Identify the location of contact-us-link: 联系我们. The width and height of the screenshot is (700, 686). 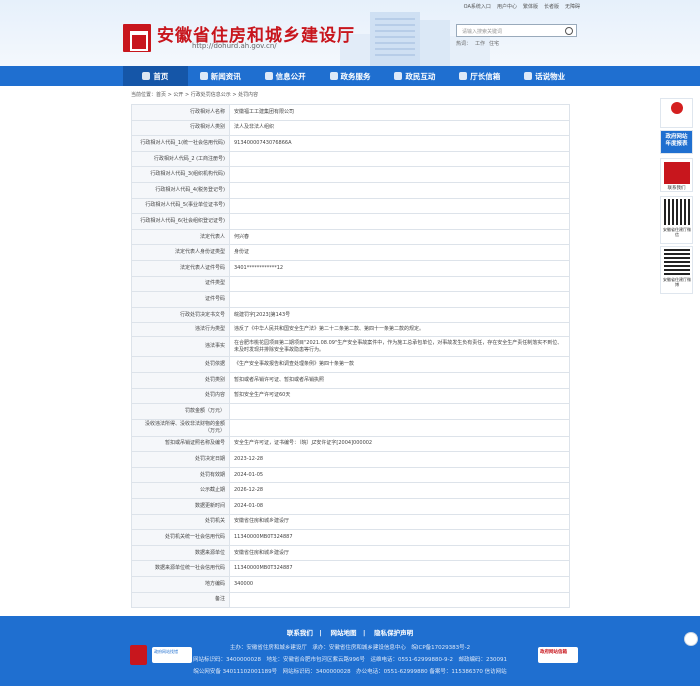
(676, 175).